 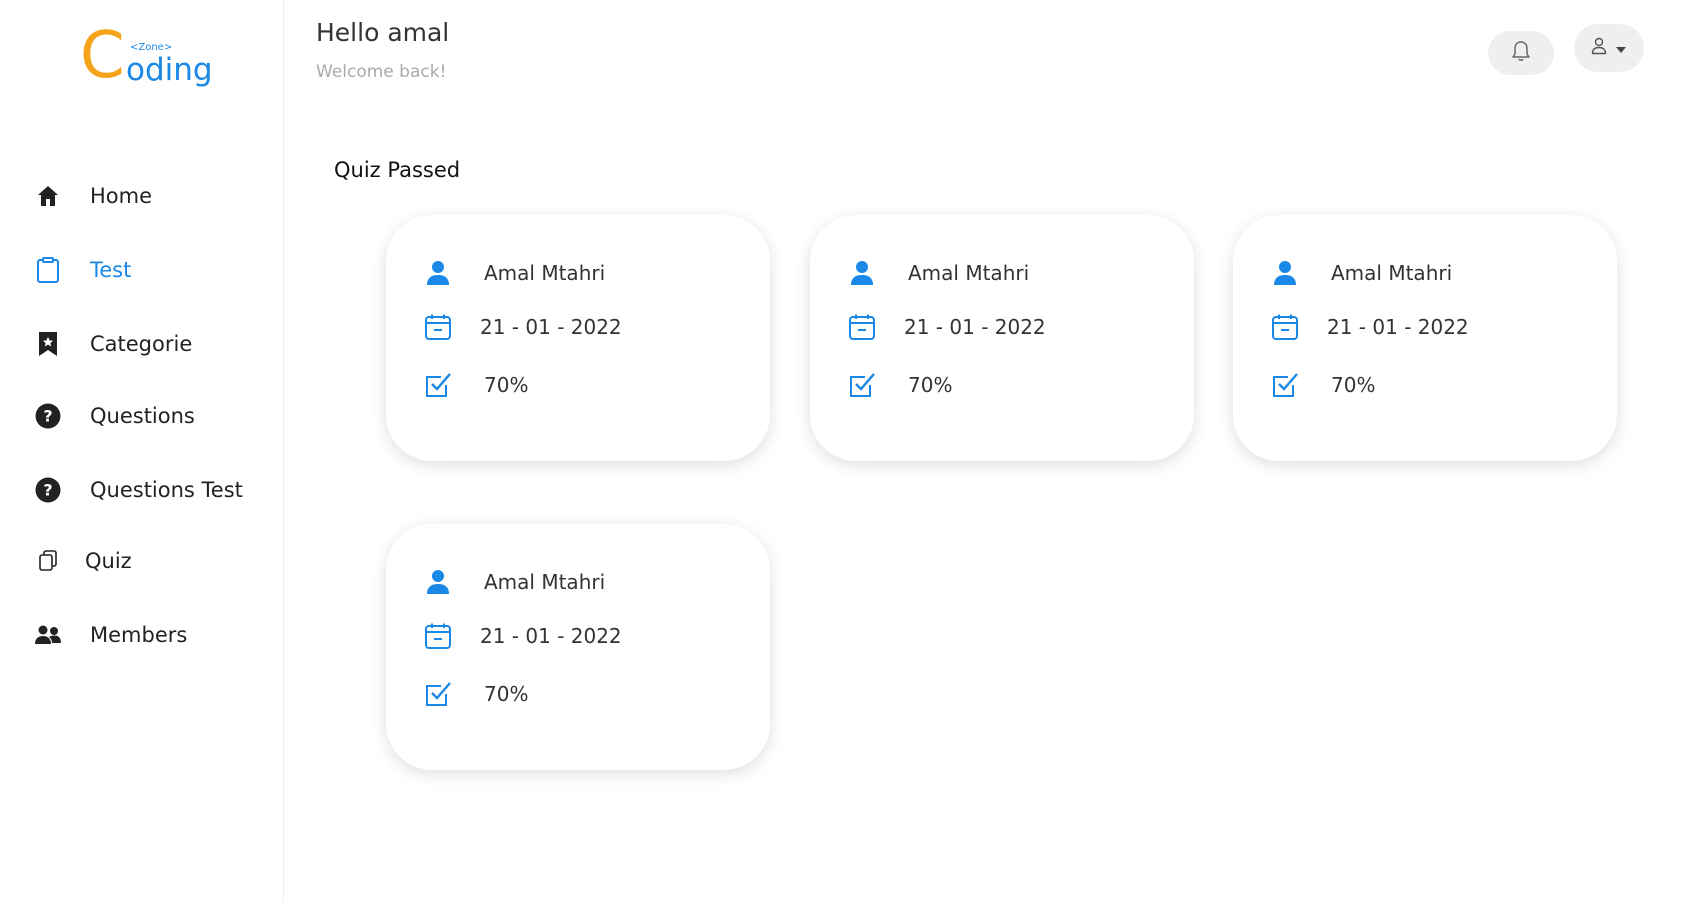 What do you see at coordinates (142, 416) in the screenshot?
I see `sidebar-item-label: Questions` at bounding box center [142, 416].